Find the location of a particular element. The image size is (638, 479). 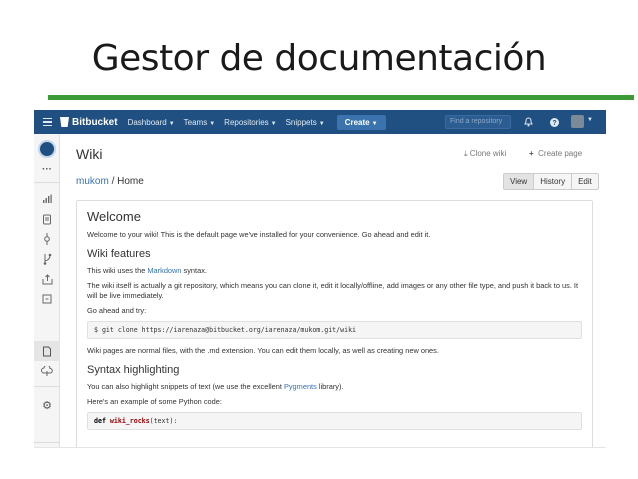

welcome-heading: Welcome is located at coordinates (114, 216).